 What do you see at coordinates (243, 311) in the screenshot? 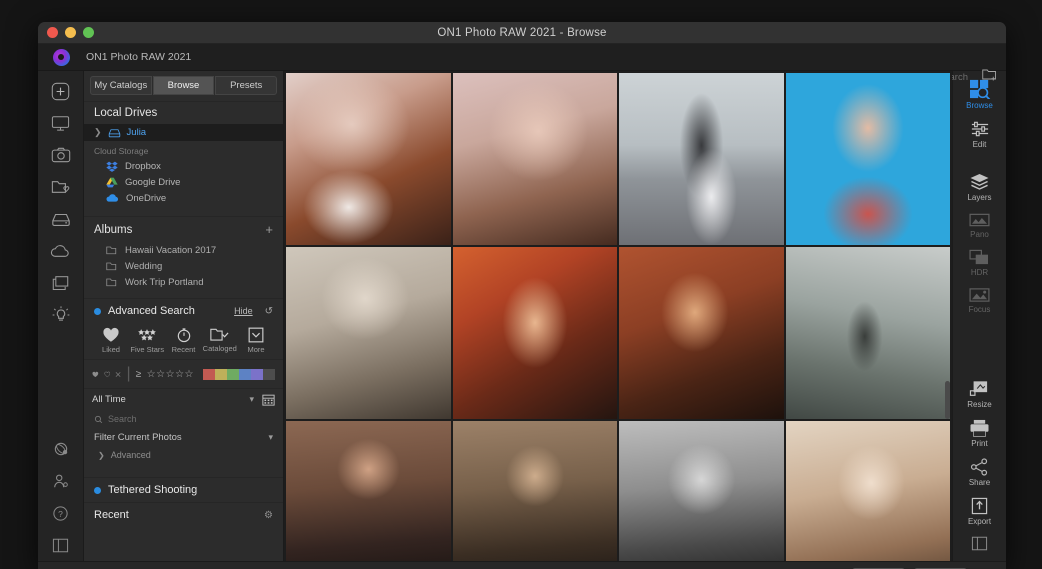
I see `hide-link: Hide` at bounding box center [243, 311].